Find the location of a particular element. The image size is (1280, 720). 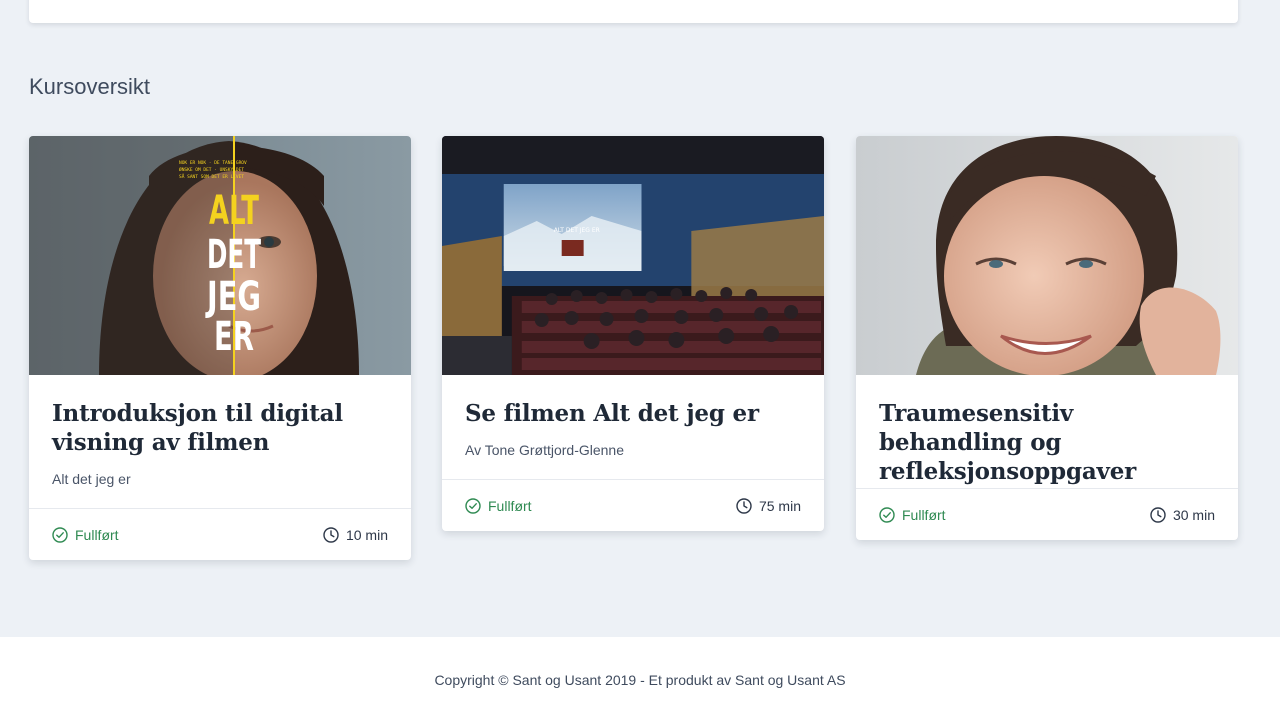

course-footer: Fullført 30 min is located at coordinates (1047, 514).